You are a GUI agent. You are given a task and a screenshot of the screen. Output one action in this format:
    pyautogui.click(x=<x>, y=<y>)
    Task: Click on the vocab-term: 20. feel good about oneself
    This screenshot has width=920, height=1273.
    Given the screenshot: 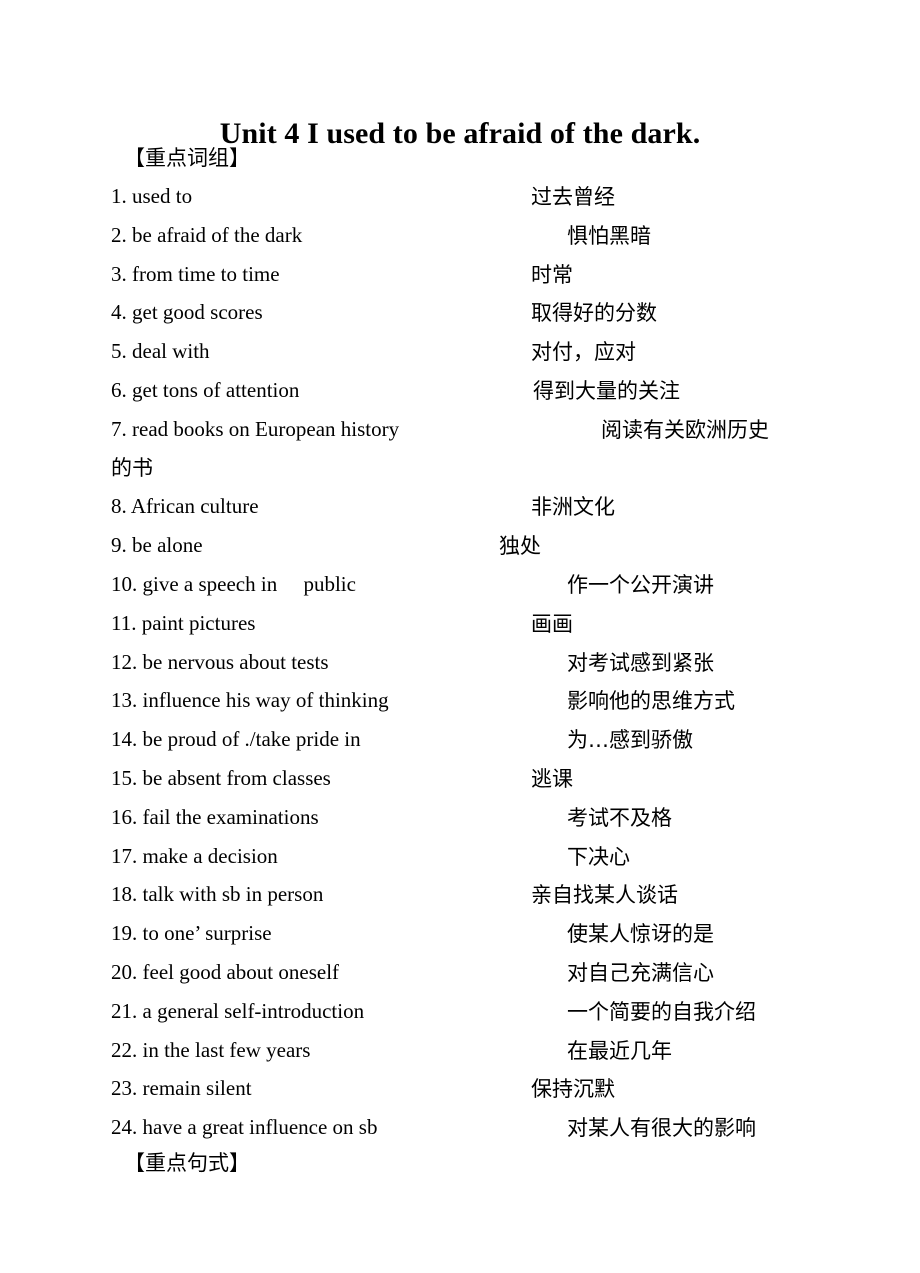 What is the action you would take?
    pyautogui.click(x=225, y=971)
    